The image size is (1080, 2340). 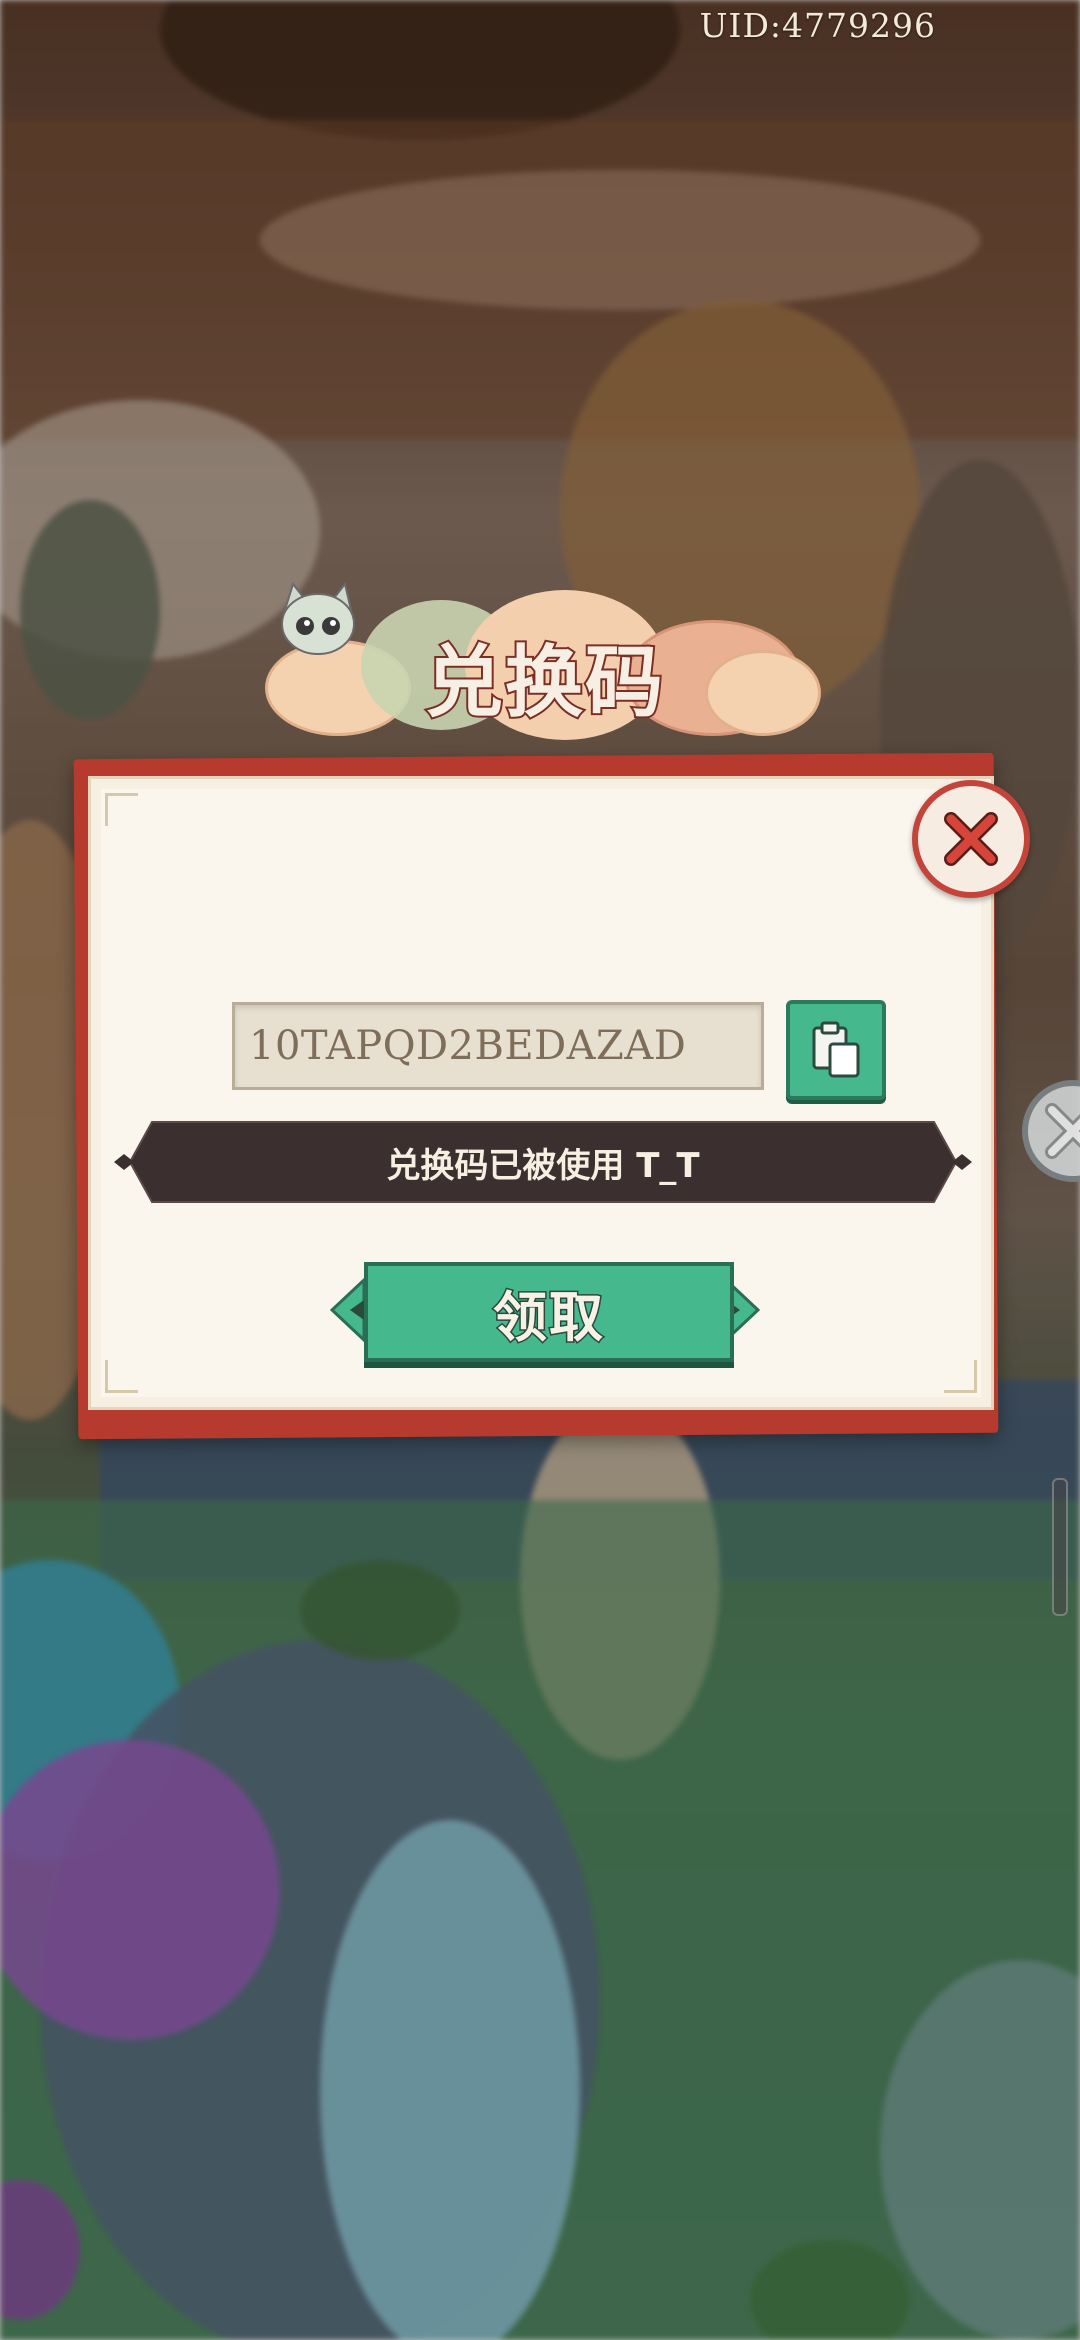 What do you see at coordinates (543, 1165) in the screenshot?
I see `status-message: 兑换码已被使用 T_T` at bounding box center [543, 1165].